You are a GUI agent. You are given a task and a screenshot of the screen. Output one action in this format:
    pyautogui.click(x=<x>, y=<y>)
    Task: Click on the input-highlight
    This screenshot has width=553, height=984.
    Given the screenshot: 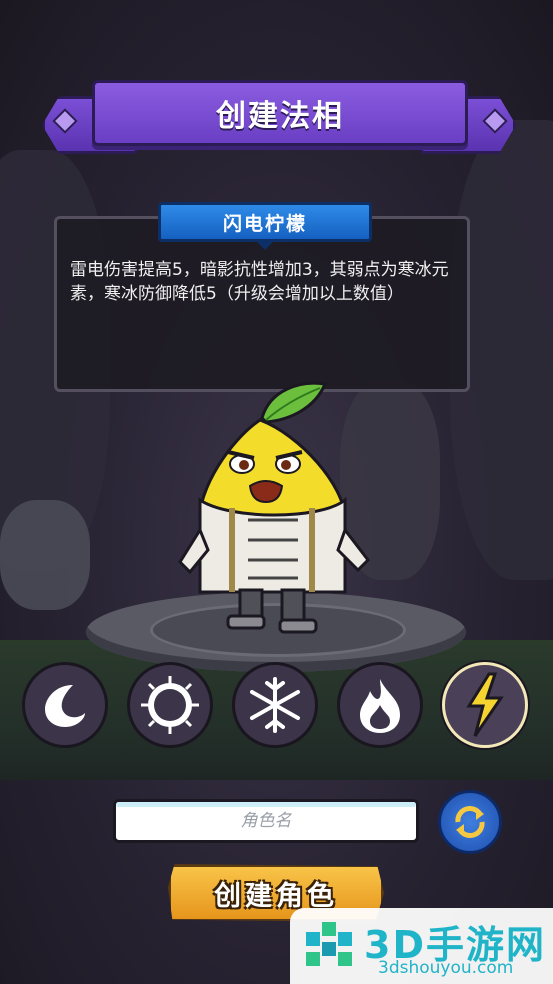 What is the action you would take?
    pyautogui.click(x=266, y=804)
    